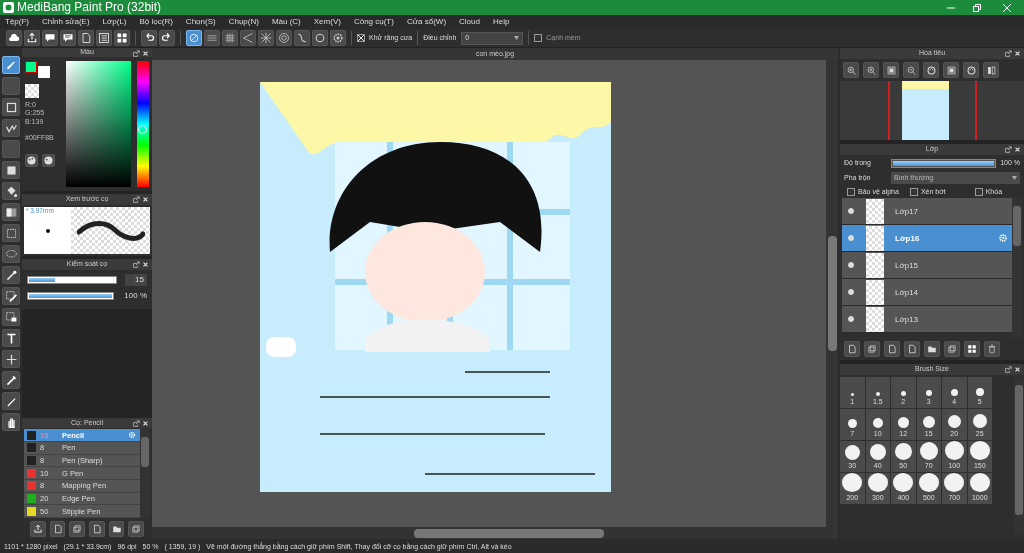 Image resolution: width=1024 pixels, height=553 pixels. What do you see at coordinates (991, 70) in the screenshot?
I see `flip-button` at bounding box center [991, 70].